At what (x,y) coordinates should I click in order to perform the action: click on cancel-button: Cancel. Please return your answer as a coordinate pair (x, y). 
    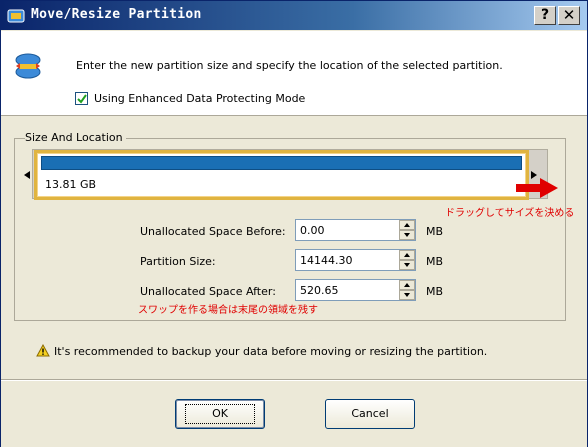
    Looking at the image, I should click on (370, 414).